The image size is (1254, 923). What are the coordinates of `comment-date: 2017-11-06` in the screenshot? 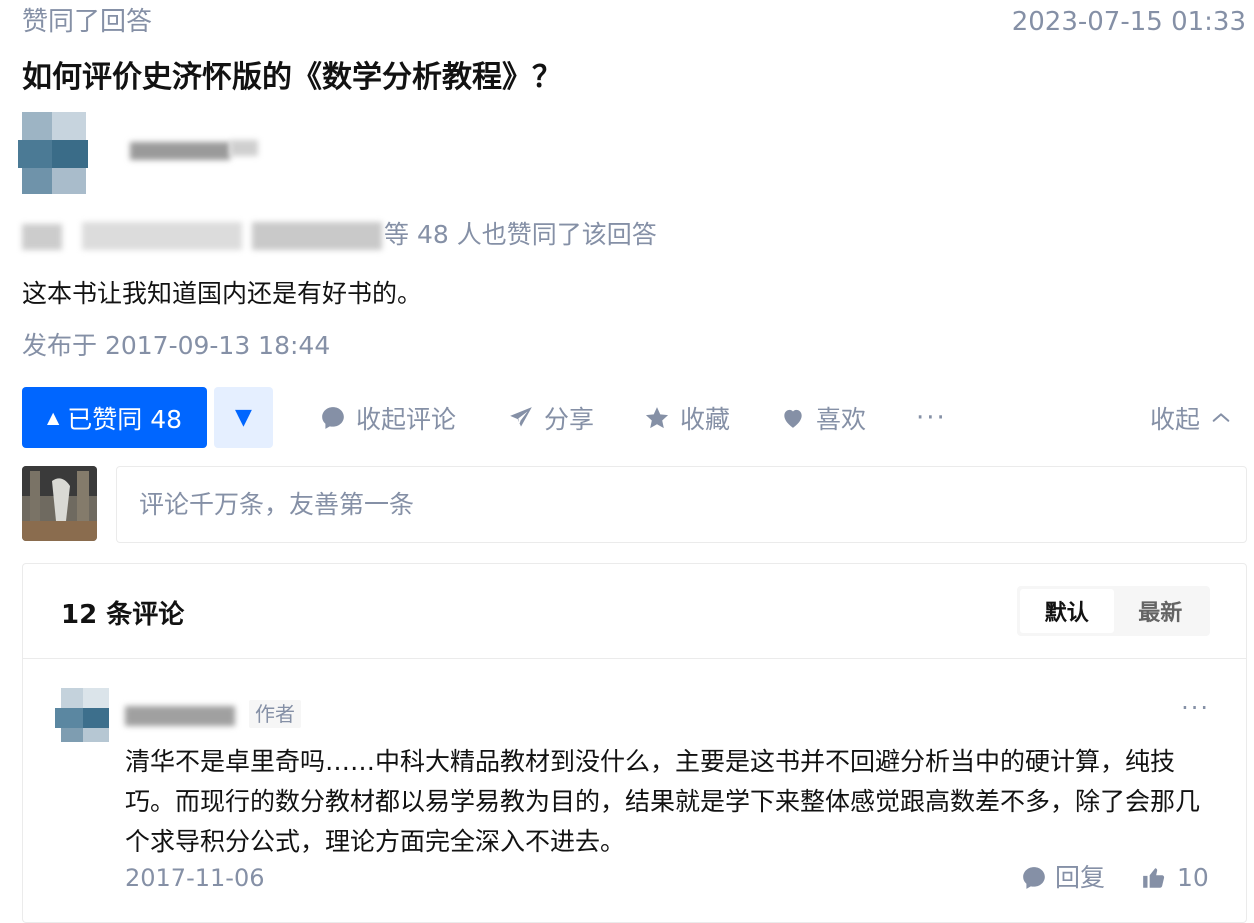 It's located at (195, 878).